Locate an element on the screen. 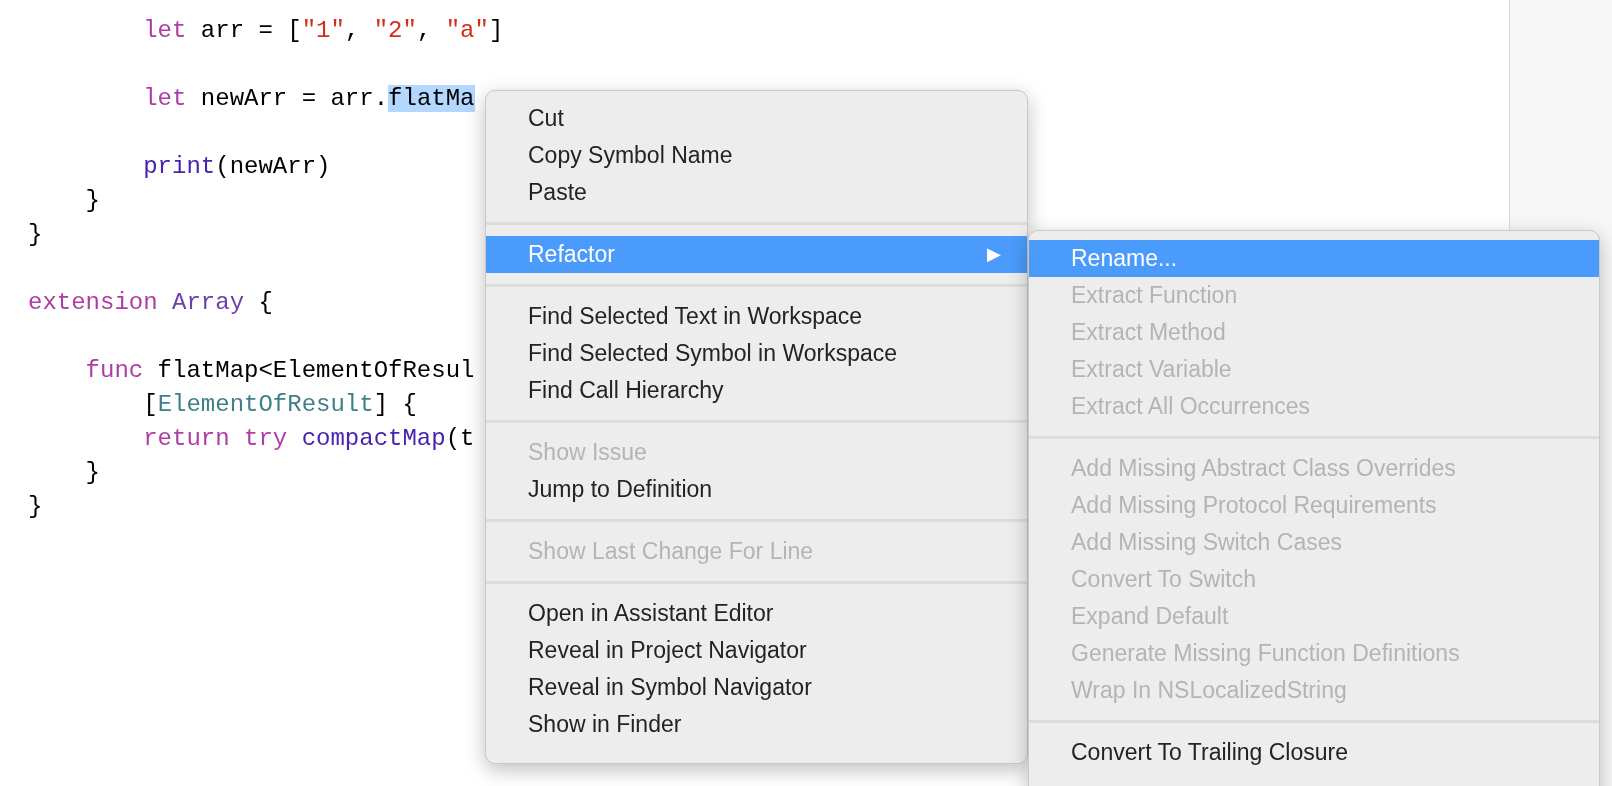  menu-item: Copy Symbol Name is located at coordinates (756, 155).